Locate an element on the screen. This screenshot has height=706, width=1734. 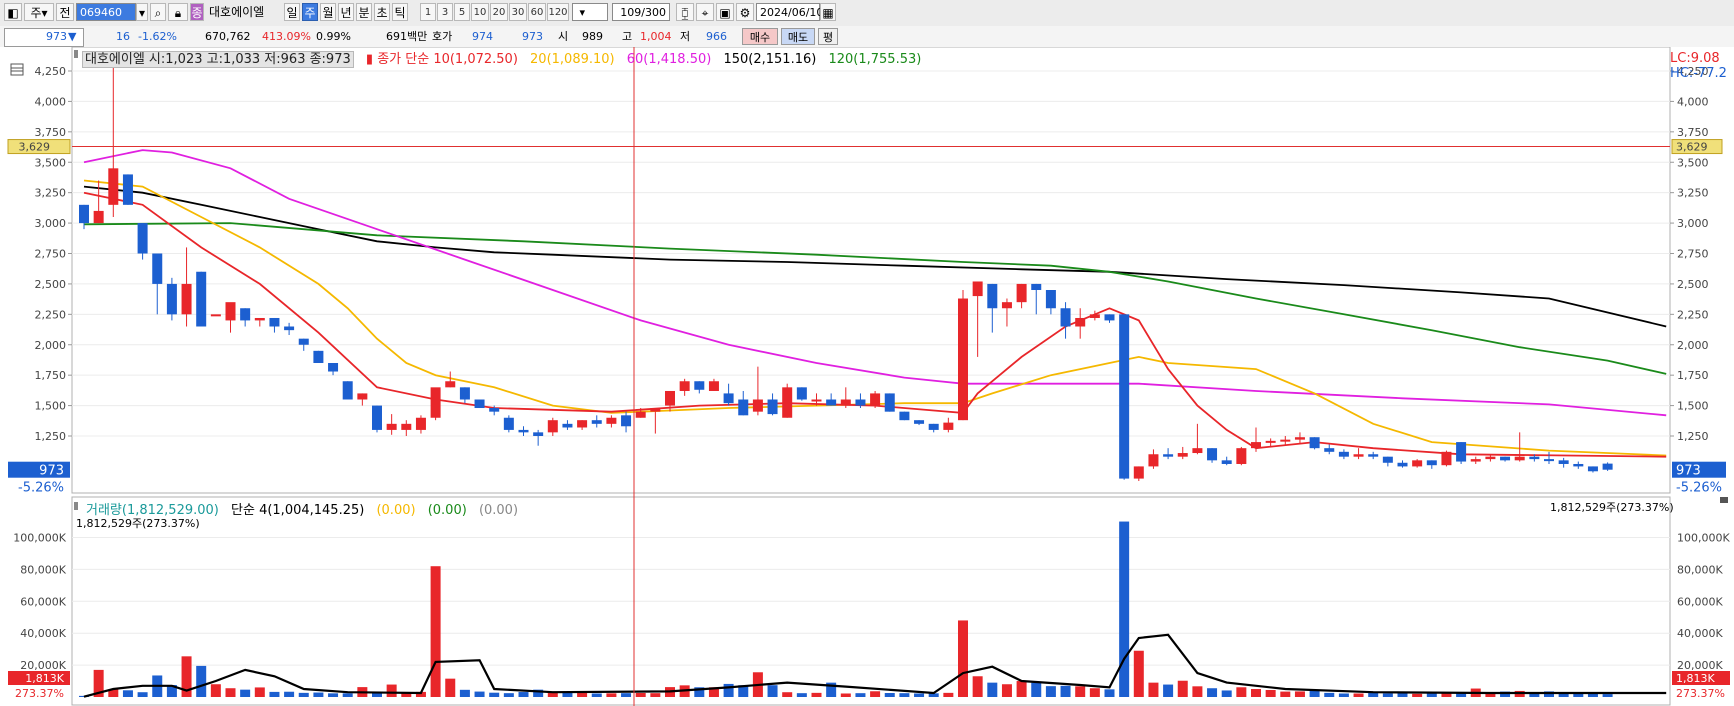
minute-tab-5: 5 is located at coordinates (462, 12).